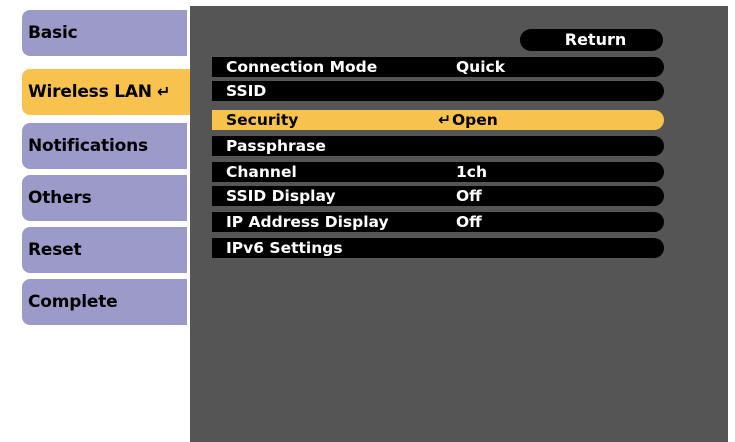 The image size is (735, 442). I want to click on row-label: IP Address Display, so click(307, 222).